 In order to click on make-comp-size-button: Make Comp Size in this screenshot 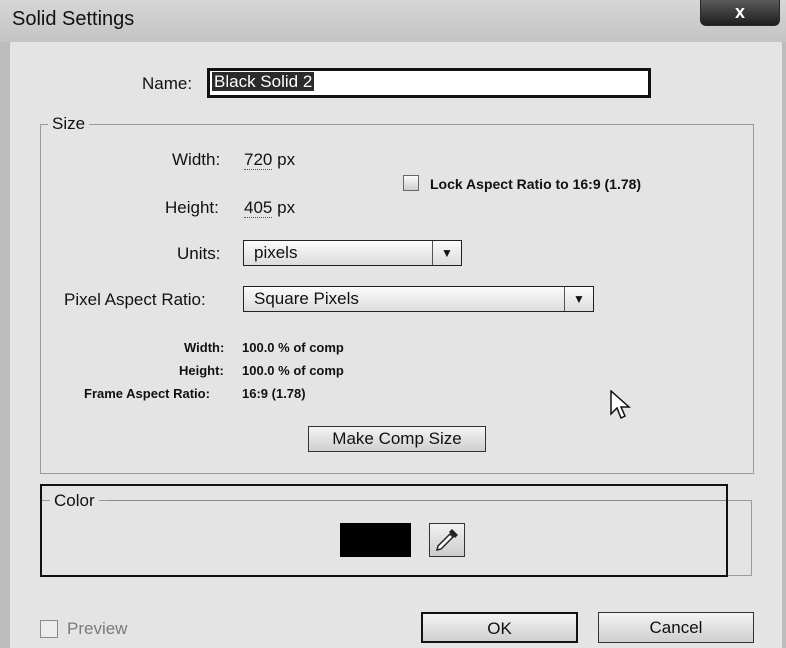, I will do `click(397, 439)`.